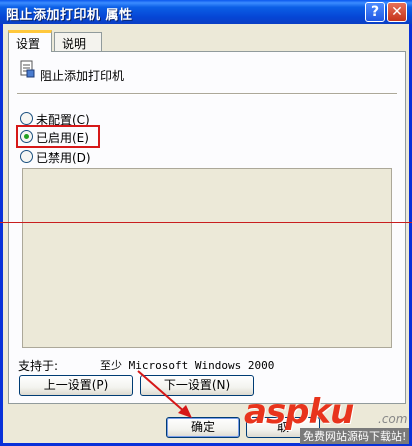 This screenshot has width=412, height=446. Describe the element at coordinates (397, 12) in the screenshot. I see `close-button: ✕` at that location.